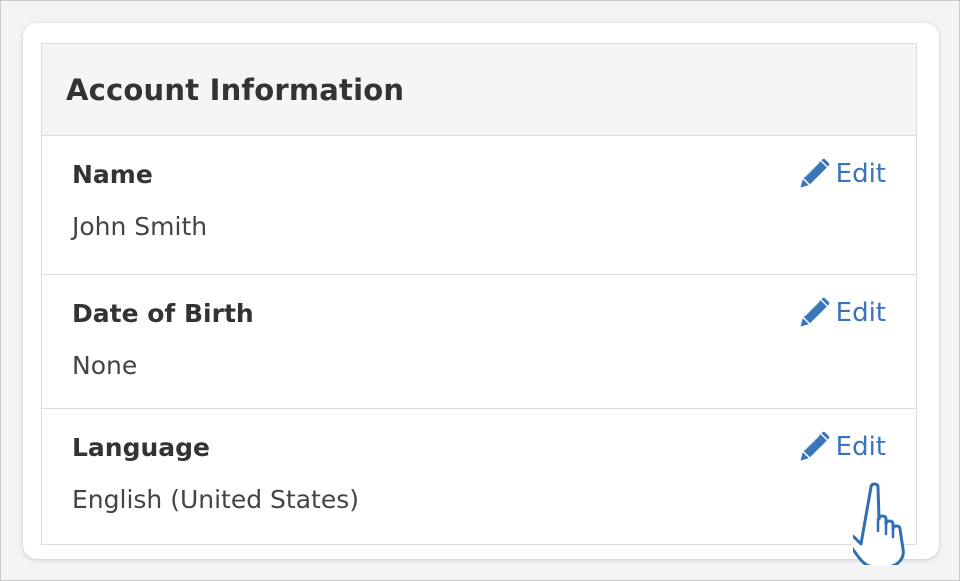  I want to click on field-value-name: John Smith, so click(140, 226).